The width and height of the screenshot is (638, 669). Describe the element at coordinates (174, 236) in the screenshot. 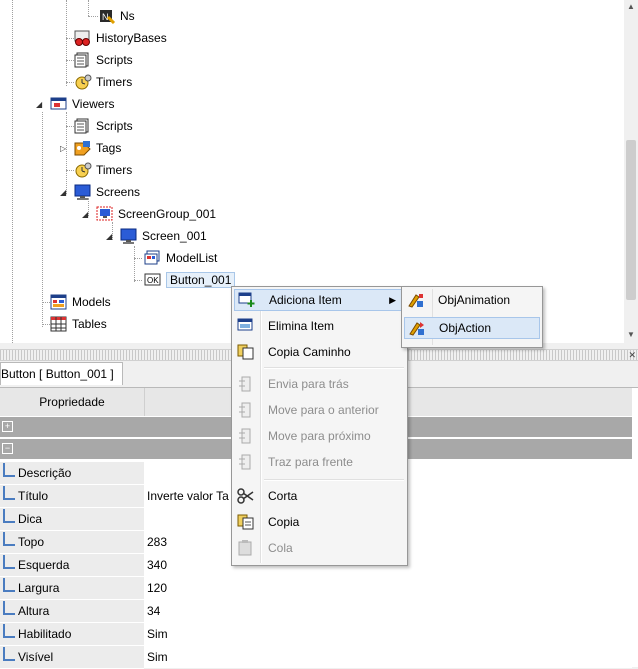

I see `tree-node-label: Screen_001` at that location.